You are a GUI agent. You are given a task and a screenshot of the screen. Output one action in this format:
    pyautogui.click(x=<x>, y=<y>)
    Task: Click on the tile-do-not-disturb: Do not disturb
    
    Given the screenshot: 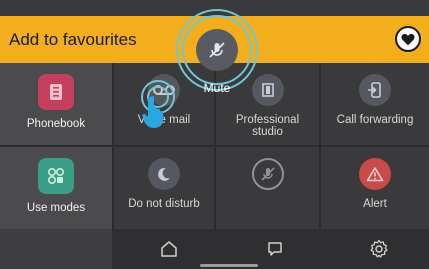 What is the action you would take?
    pyautogui.click(x=164, y=188)
    